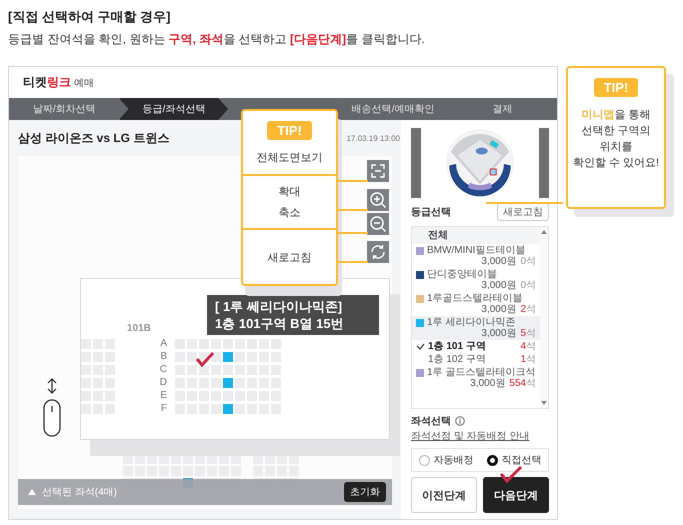  I want to click on event-title: 삼성 라이온즈 vs LG 트윈스, so click(94, 138).